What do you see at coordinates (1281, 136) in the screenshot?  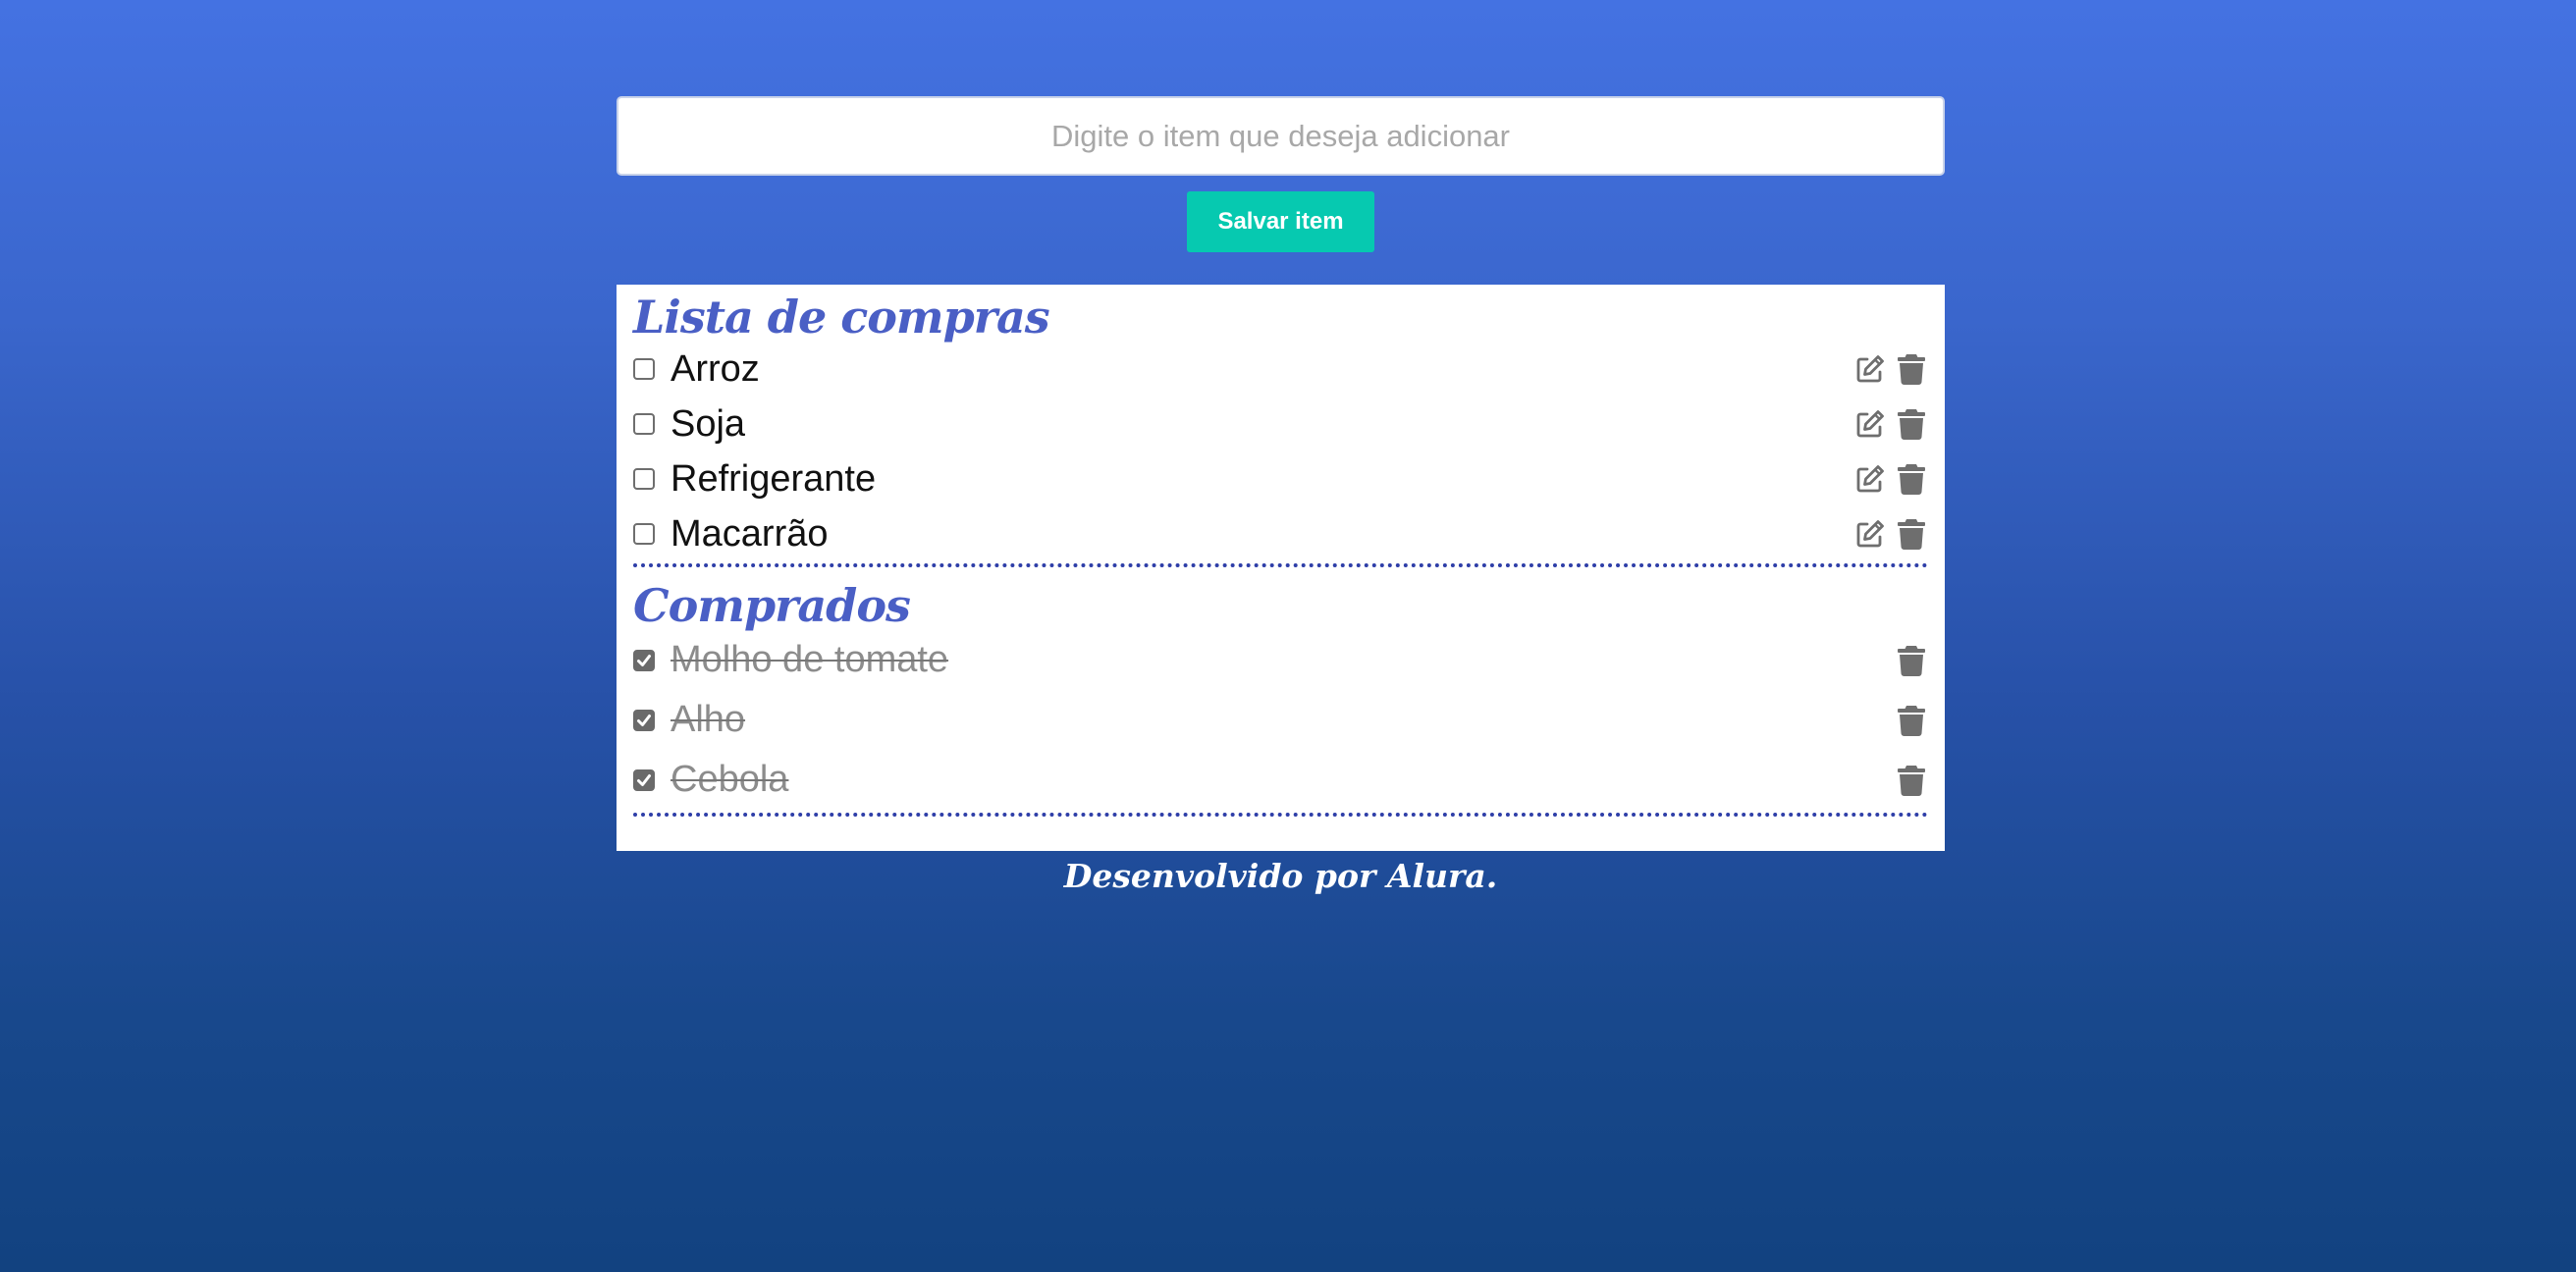 I see `item-input` at bounding box center [1281, 136].